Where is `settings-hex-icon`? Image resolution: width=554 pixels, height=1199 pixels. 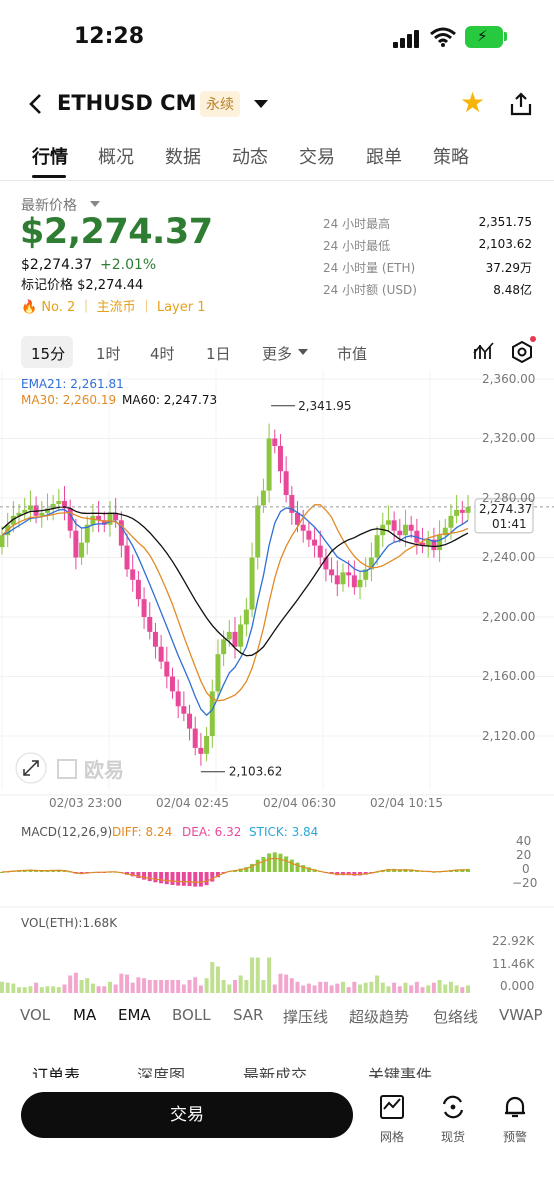
settings-hex-icon is located at coordinates (522, 352).